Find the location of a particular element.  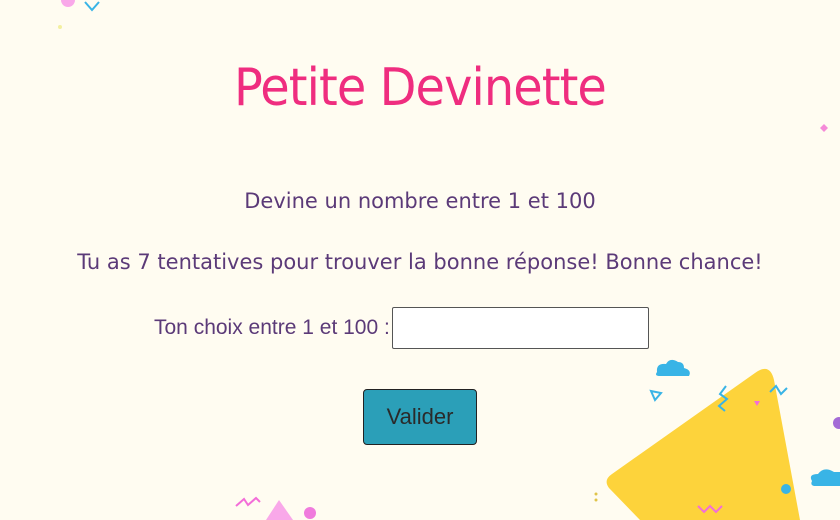

guess-input is located at coordinates (520, 328).